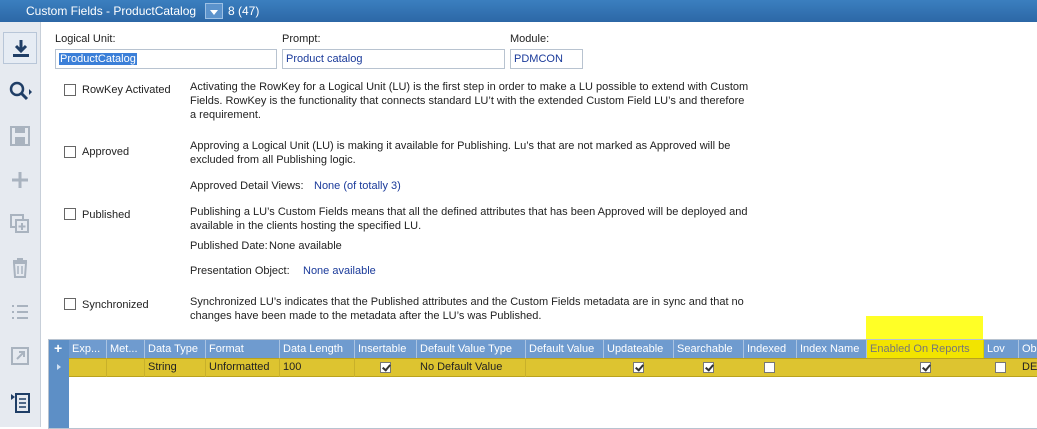 The image size is (1037, 429). Describe the element at coordinates (530, 39) in the screenshot. I see `module-label: Module:` at that location.